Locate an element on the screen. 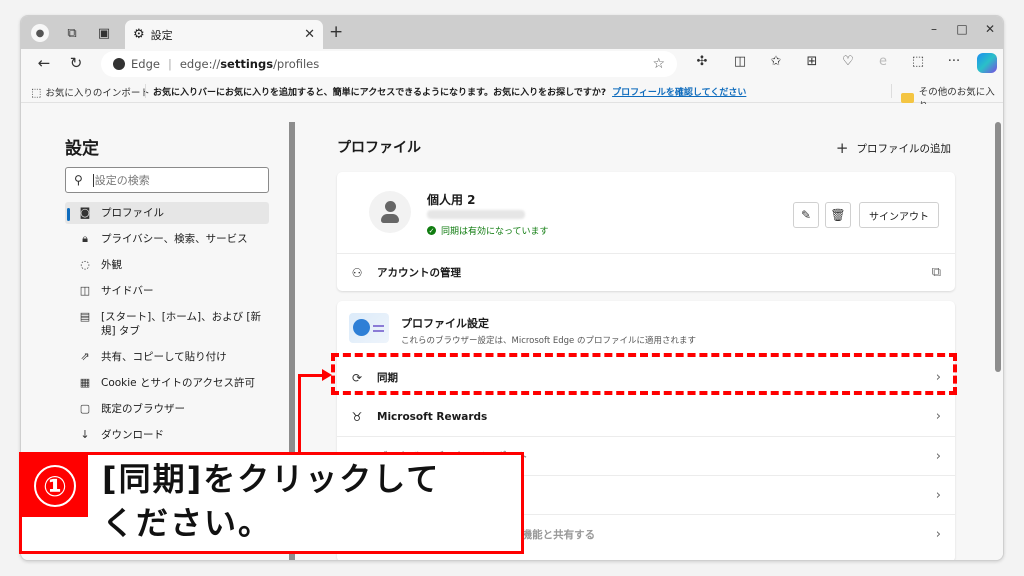 This screenshot has width=1024, height=576. instruction-callout: ① [同期]をクリックして ください。 is located at coordinates (271, 503).